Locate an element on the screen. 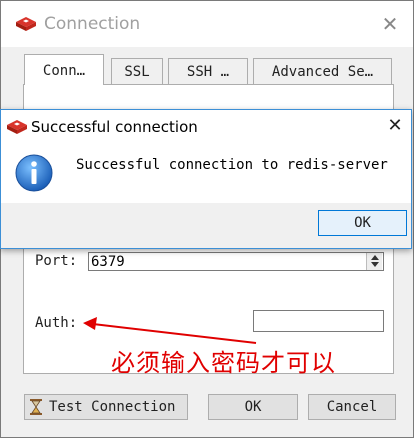 The width and height of the screenshot is (414, 438). hourglass-icon is located at coordinates (36, 407).